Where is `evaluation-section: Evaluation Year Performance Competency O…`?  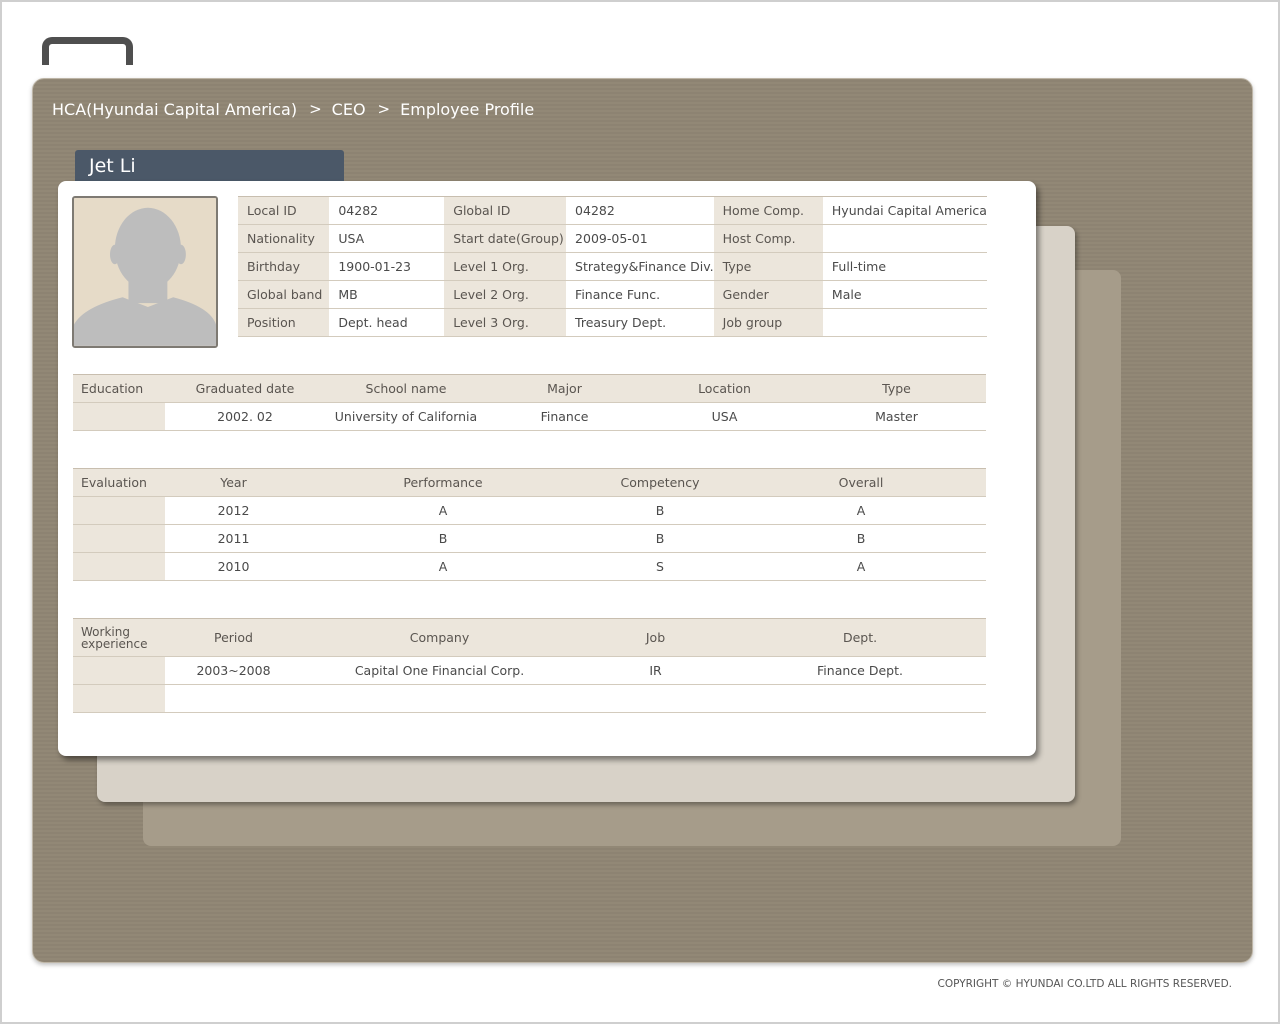
evaluation-section: Evaluation Year Performance Competency O… is located at coordinates (529, 524).